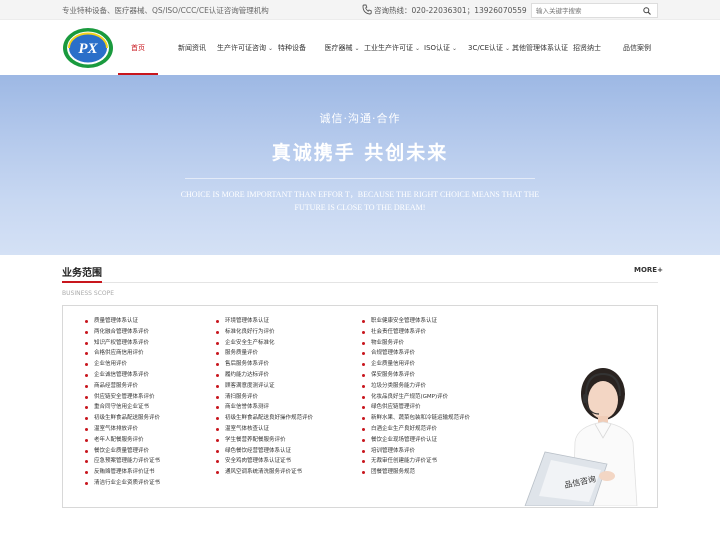  I want to click on nav-cases-label: 品信案例, so click(637, 48).